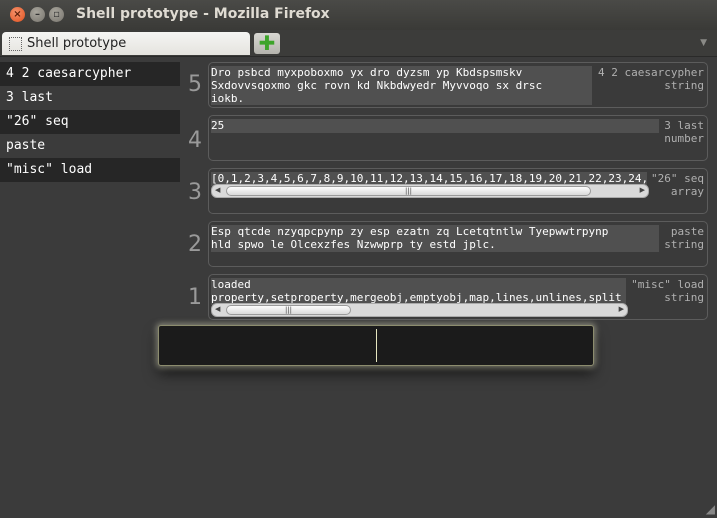  Describe the element at coordinates (90, 98) in the screenshot. I see `history-item: 3 last` at that location.